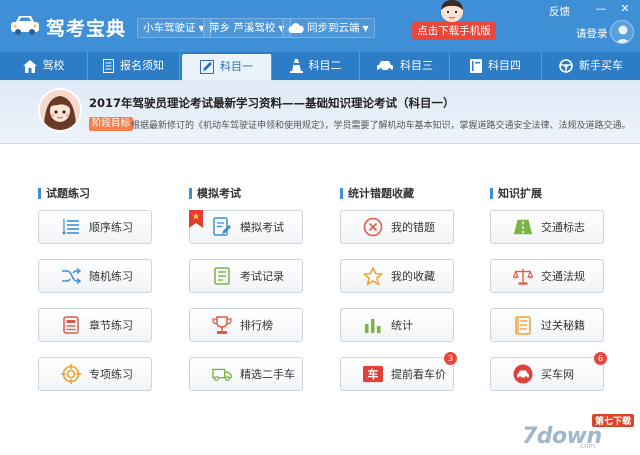 The width and height of the screenshot is (640, 455). What do you see at coordinates (53, 65) in the screenshot?
I see `nav-label: 驾校` at bounding box center [53, 65].